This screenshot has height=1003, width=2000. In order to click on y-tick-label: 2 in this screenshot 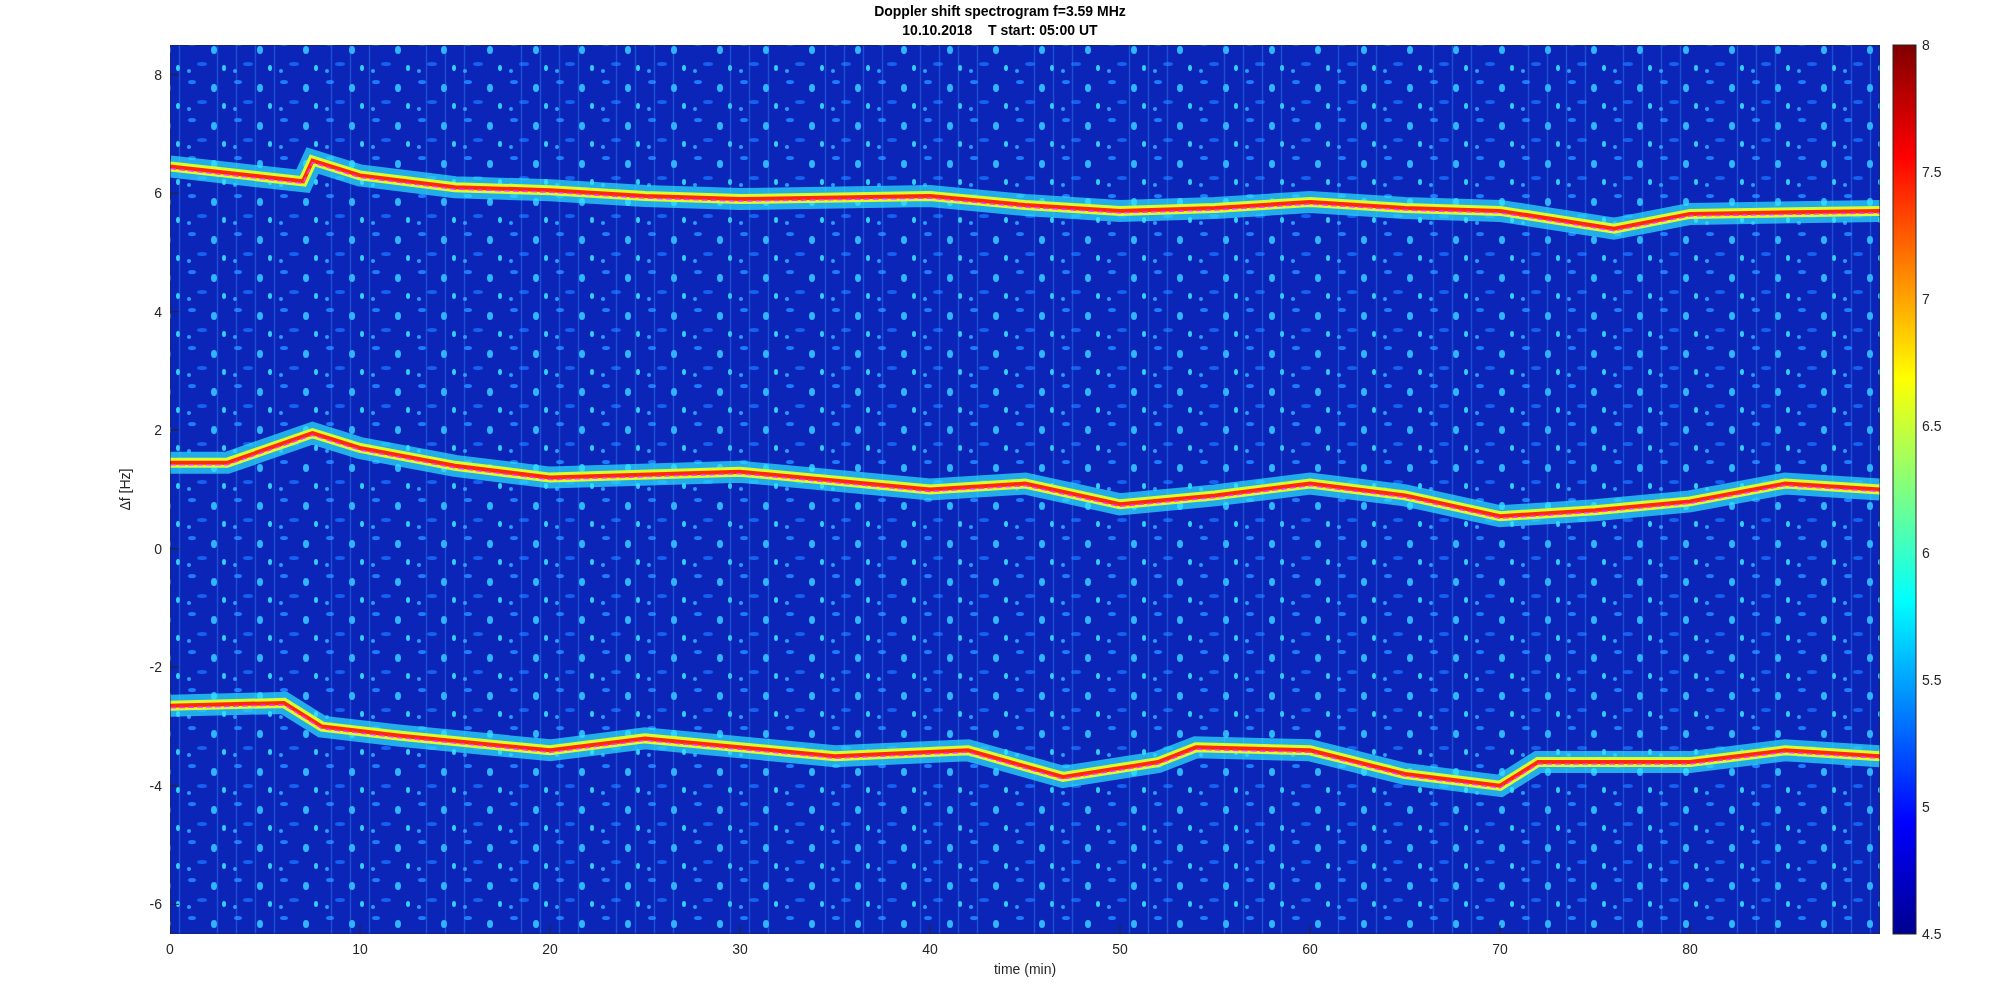, I will do `click(158, 430)`.